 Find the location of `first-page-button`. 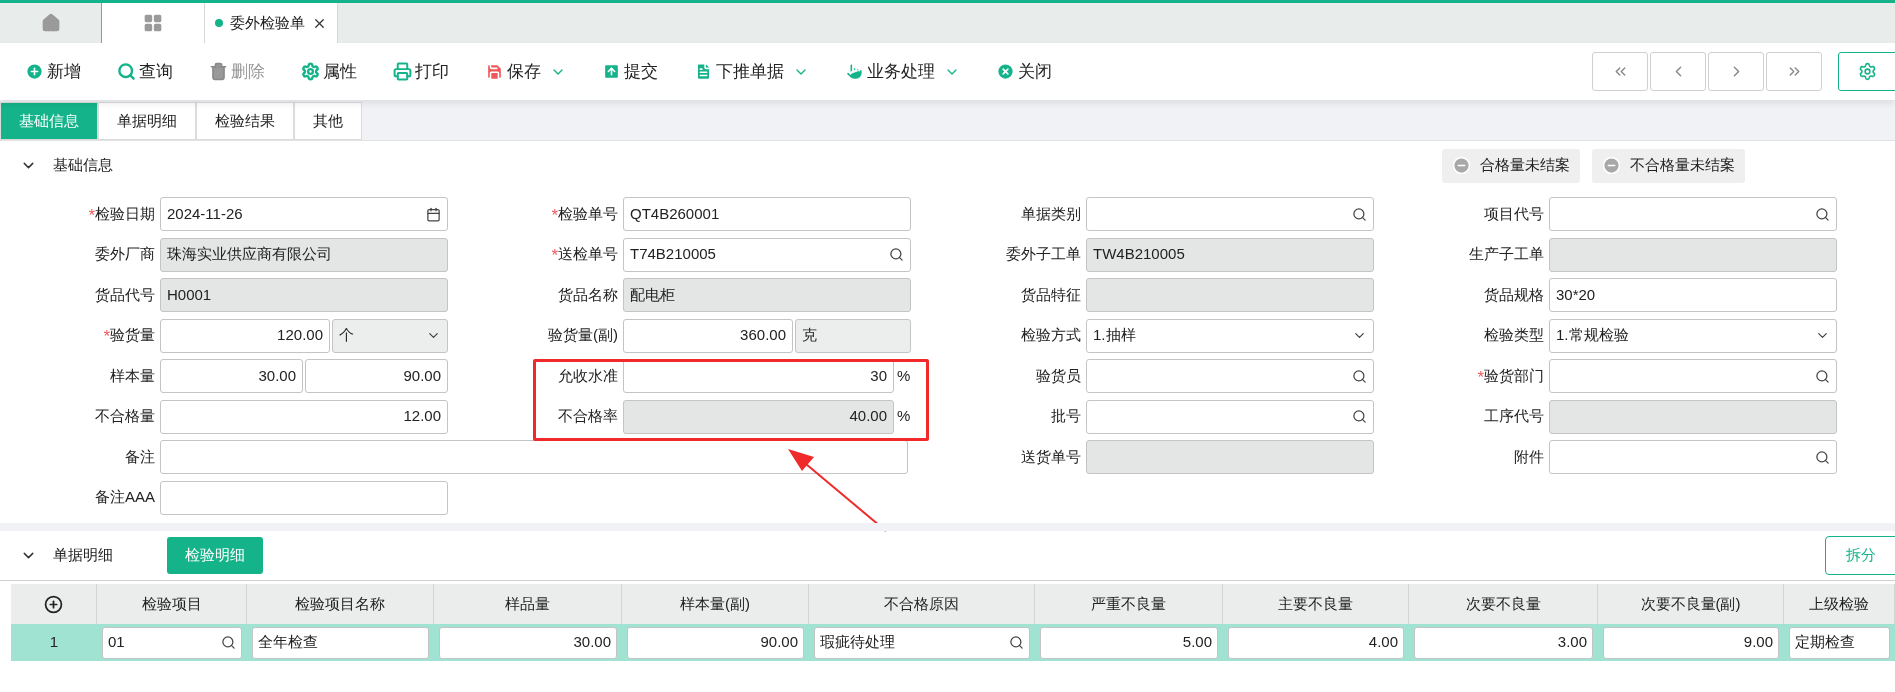

first-page-button is located at coordinates (1620, 71).